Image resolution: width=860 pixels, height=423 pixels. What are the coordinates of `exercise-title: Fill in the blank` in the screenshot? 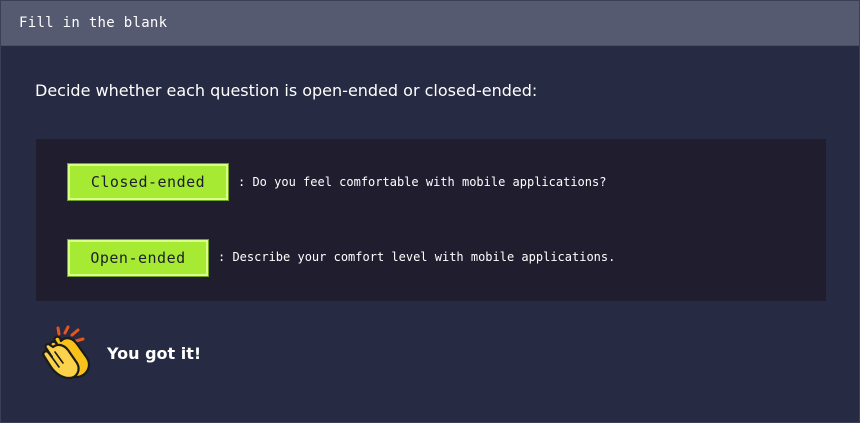 It's located at (93, 23).